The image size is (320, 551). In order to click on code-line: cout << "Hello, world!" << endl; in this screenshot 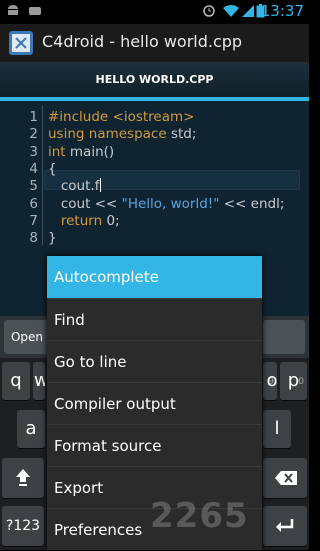, I will do `click(166, 203)`.